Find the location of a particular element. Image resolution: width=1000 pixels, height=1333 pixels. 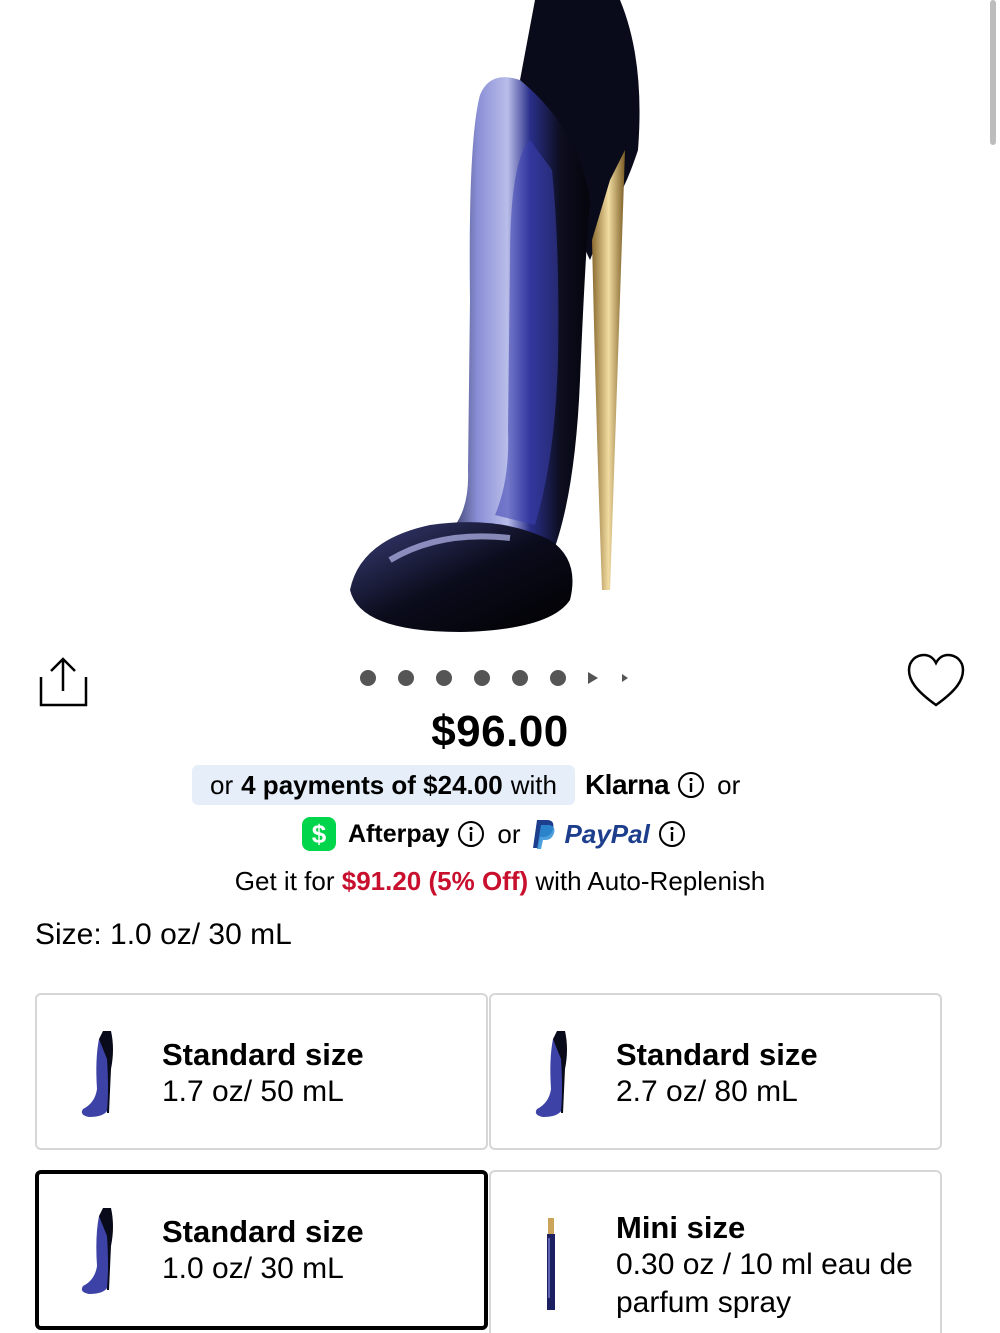

paypal-label: PayPal is located at coordinates (607, 834).